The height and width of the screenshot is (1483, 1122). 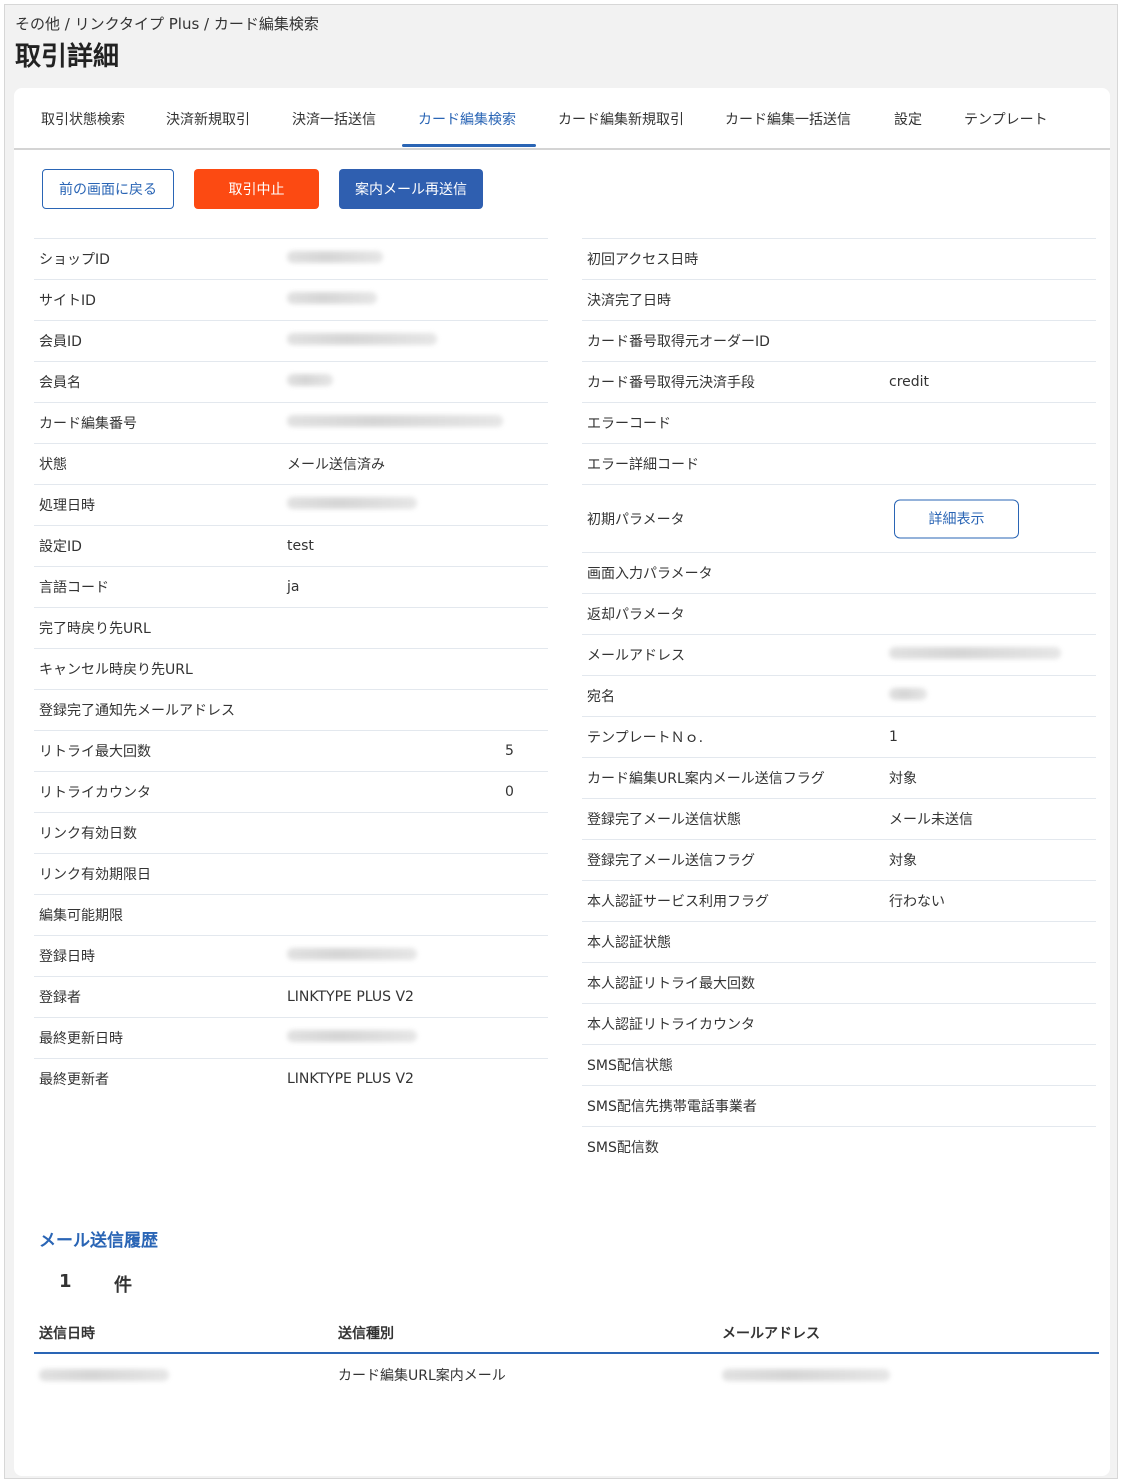 What do you see at coordinates (566, 1333) in the screenshot?
I see `table-header: 送信日時 送信種別 メールアドレス` at bounding box center [566, 1333].